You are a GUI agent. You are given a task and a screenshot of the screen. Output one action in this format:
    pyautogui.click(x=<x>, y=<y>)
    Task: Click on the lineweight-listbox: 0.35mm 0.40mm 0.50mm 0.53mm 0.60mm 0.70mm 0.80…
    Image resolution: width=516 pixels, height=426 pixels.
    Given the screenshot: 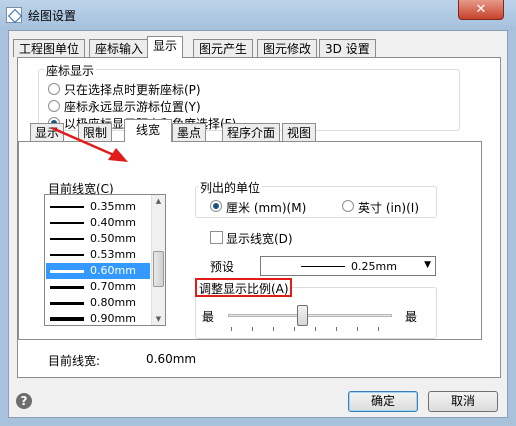 What is the action you would take?
    pyautogui.click(x=105, y=260)
    